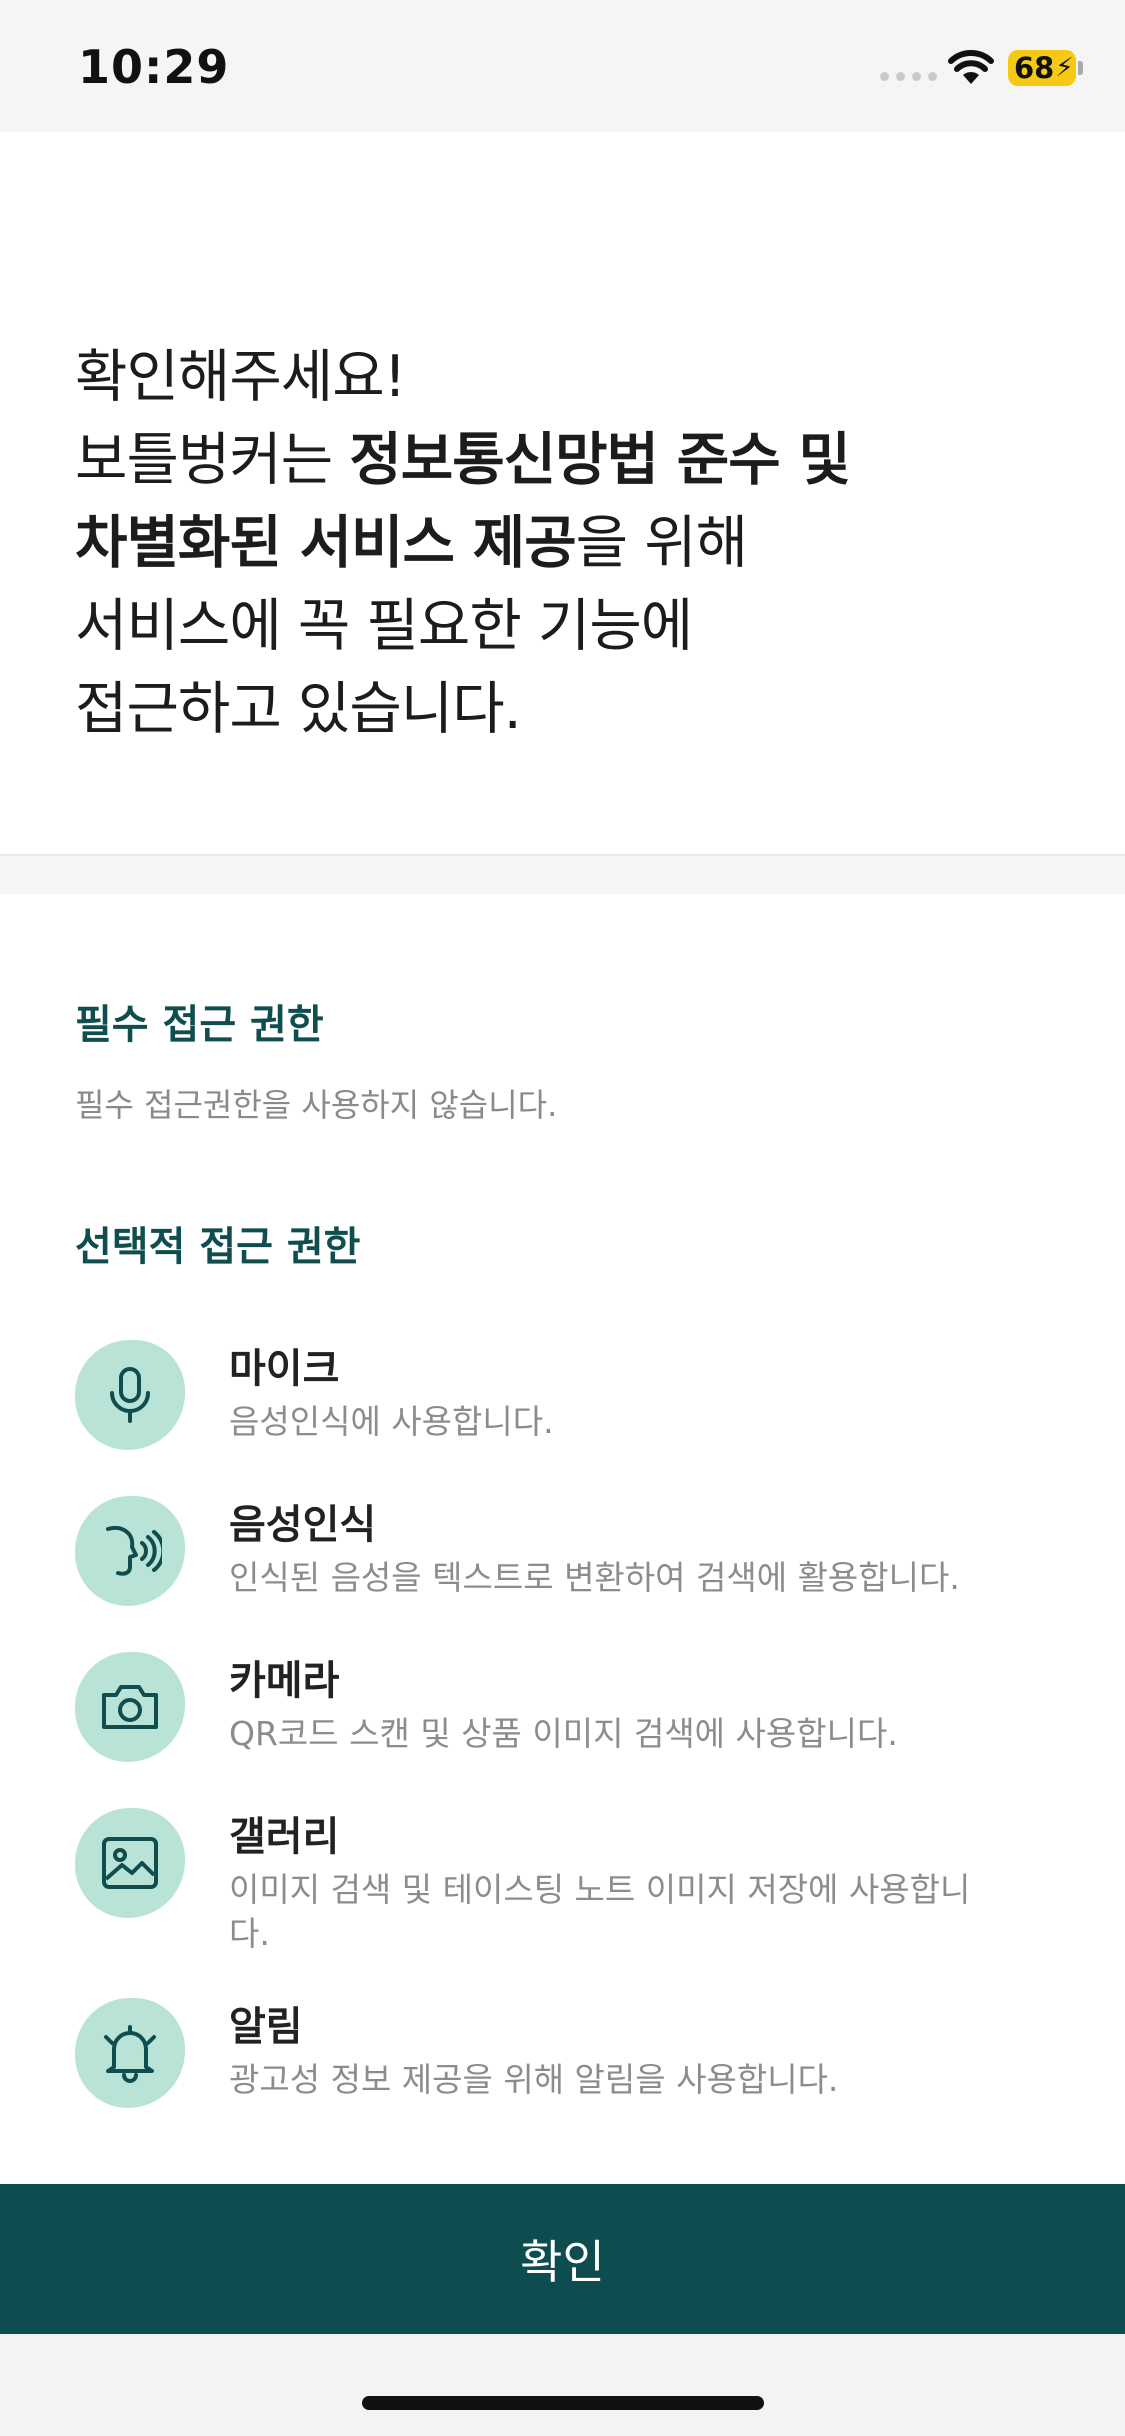  I want to click on permission-description: 광고성 정보 제공을 위해 알림을 사용합니다., so click(534, 2079).